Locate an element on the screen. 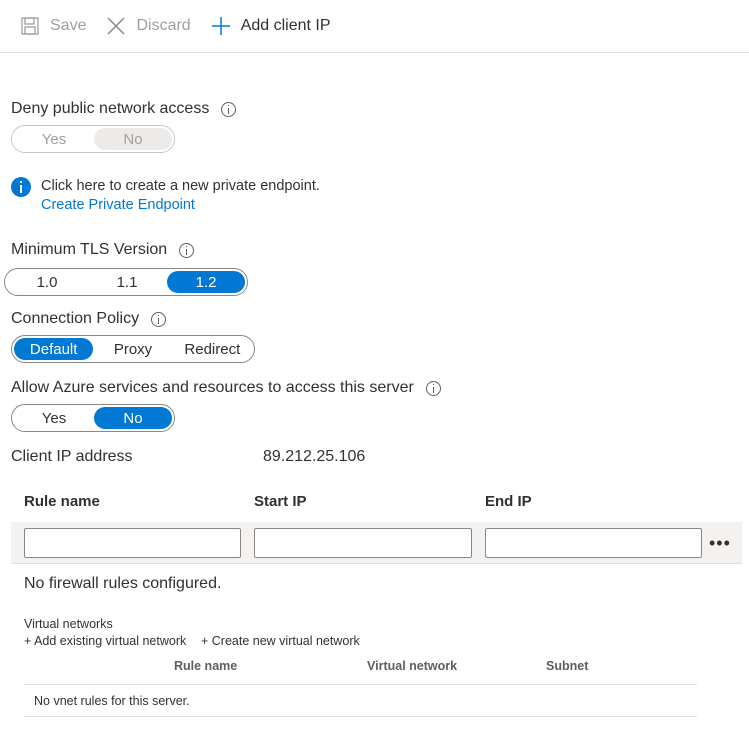 This screenshot has height=731, width=749. tls-version-toggle: 1.0 1.1 1.2 is located at coordinates (126, 282).